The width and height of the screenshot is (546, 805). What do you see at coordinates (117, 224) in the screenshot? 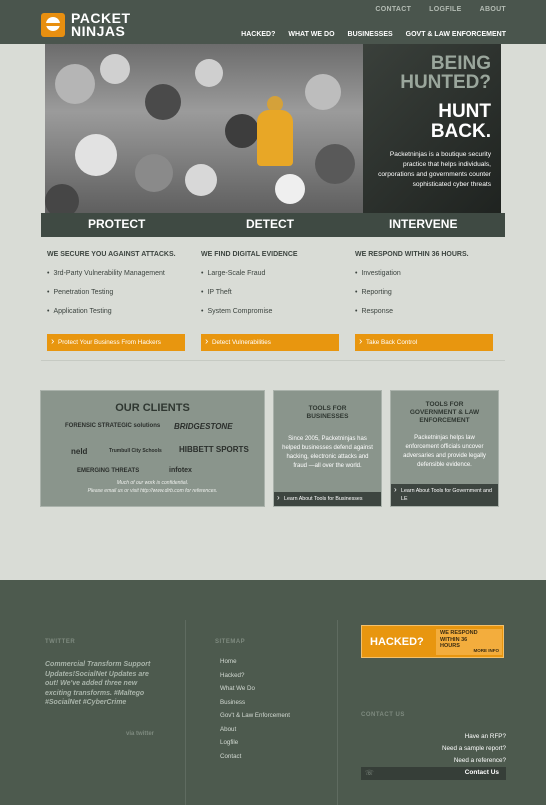
I see `band-protect: PROTECT` at bounding box center [117, 224].